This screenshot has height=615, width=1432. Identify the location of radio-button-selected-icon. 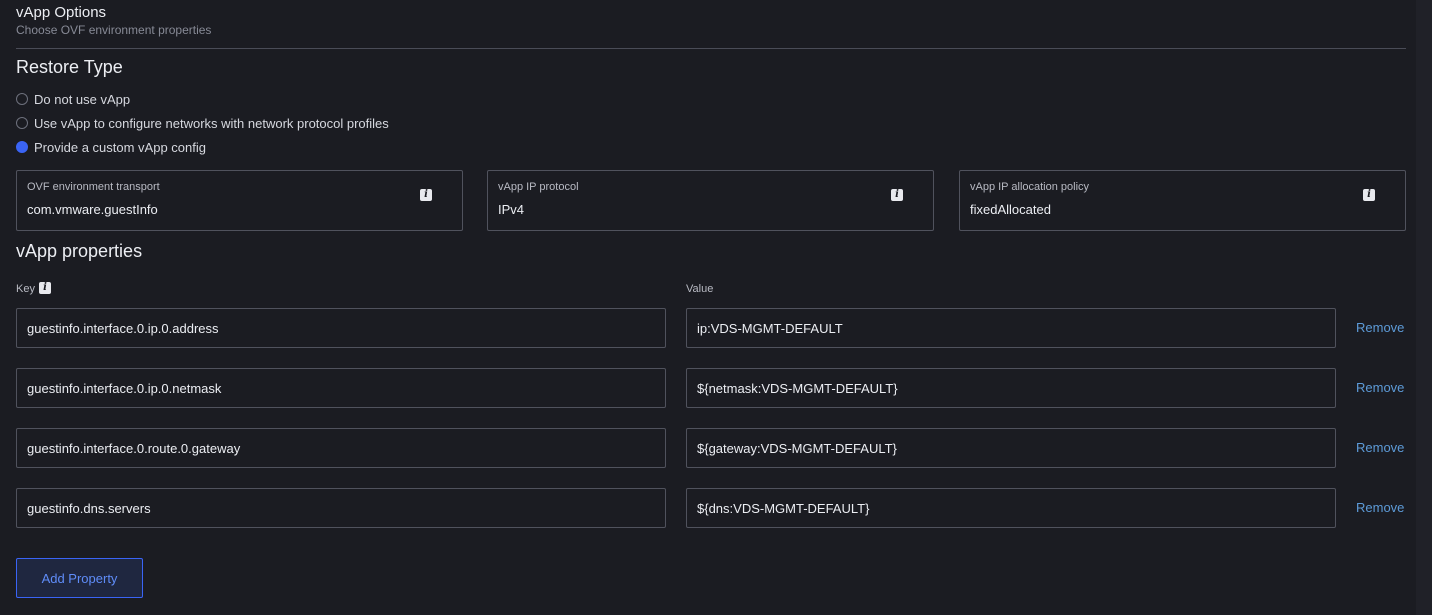
(22, 147).